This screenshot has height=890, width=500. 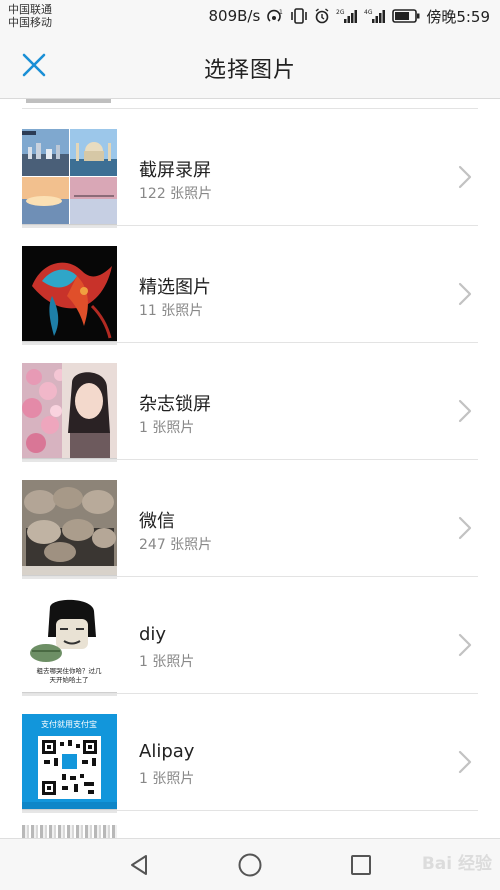 What do you see at coordinates (299, 16) in the screenshot?
I see `vibrate-icon` at bounding box center [299, 16].